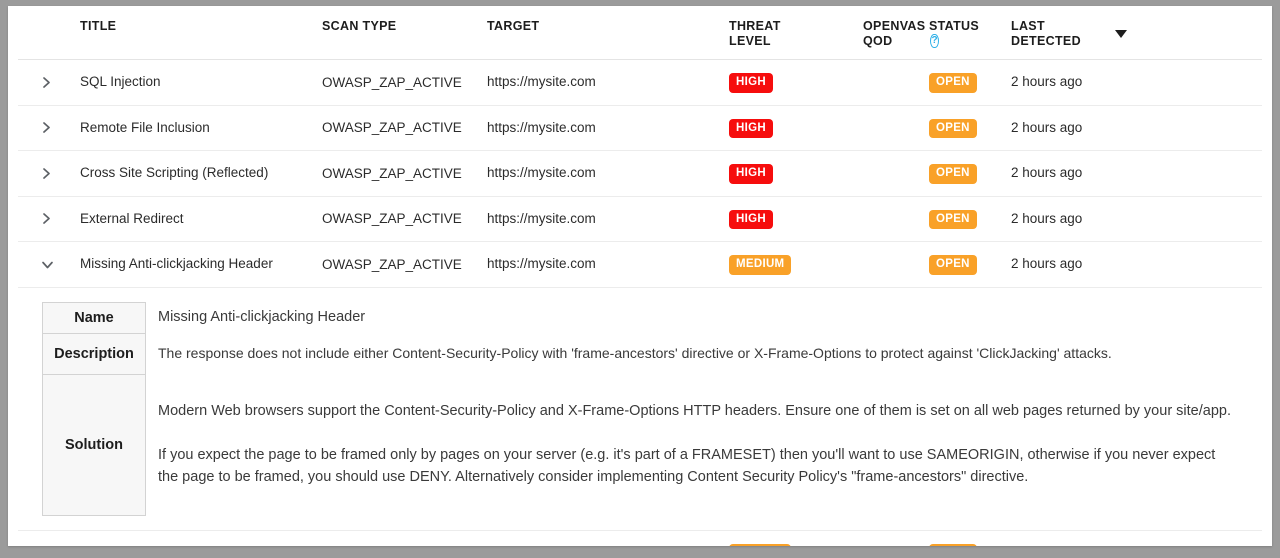 This screenshot has width=1280, height=558. I want to click on column-header-title: TITLE, so click(201, 26).